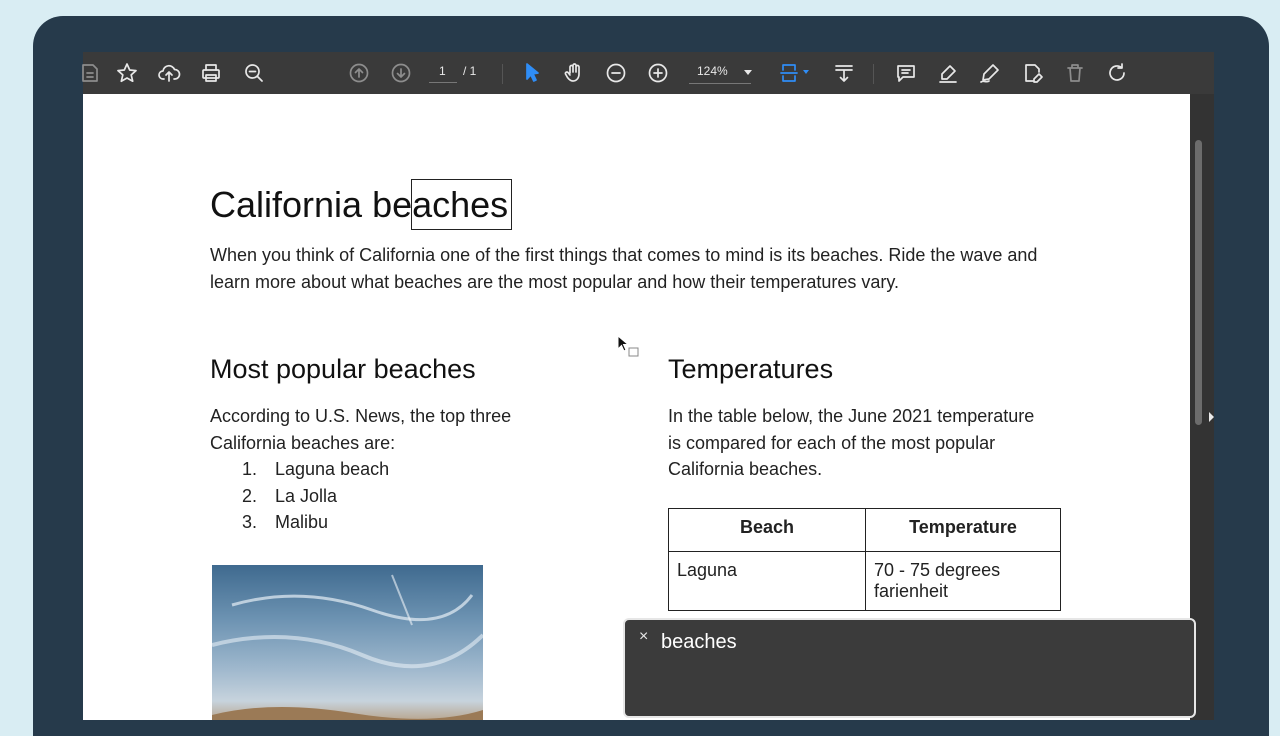 This screenshot has width=1280, height=736. Describe the element at coordinates (290, 495) in the screenshot. I see `list-item: 2. La Jolla` at that location.